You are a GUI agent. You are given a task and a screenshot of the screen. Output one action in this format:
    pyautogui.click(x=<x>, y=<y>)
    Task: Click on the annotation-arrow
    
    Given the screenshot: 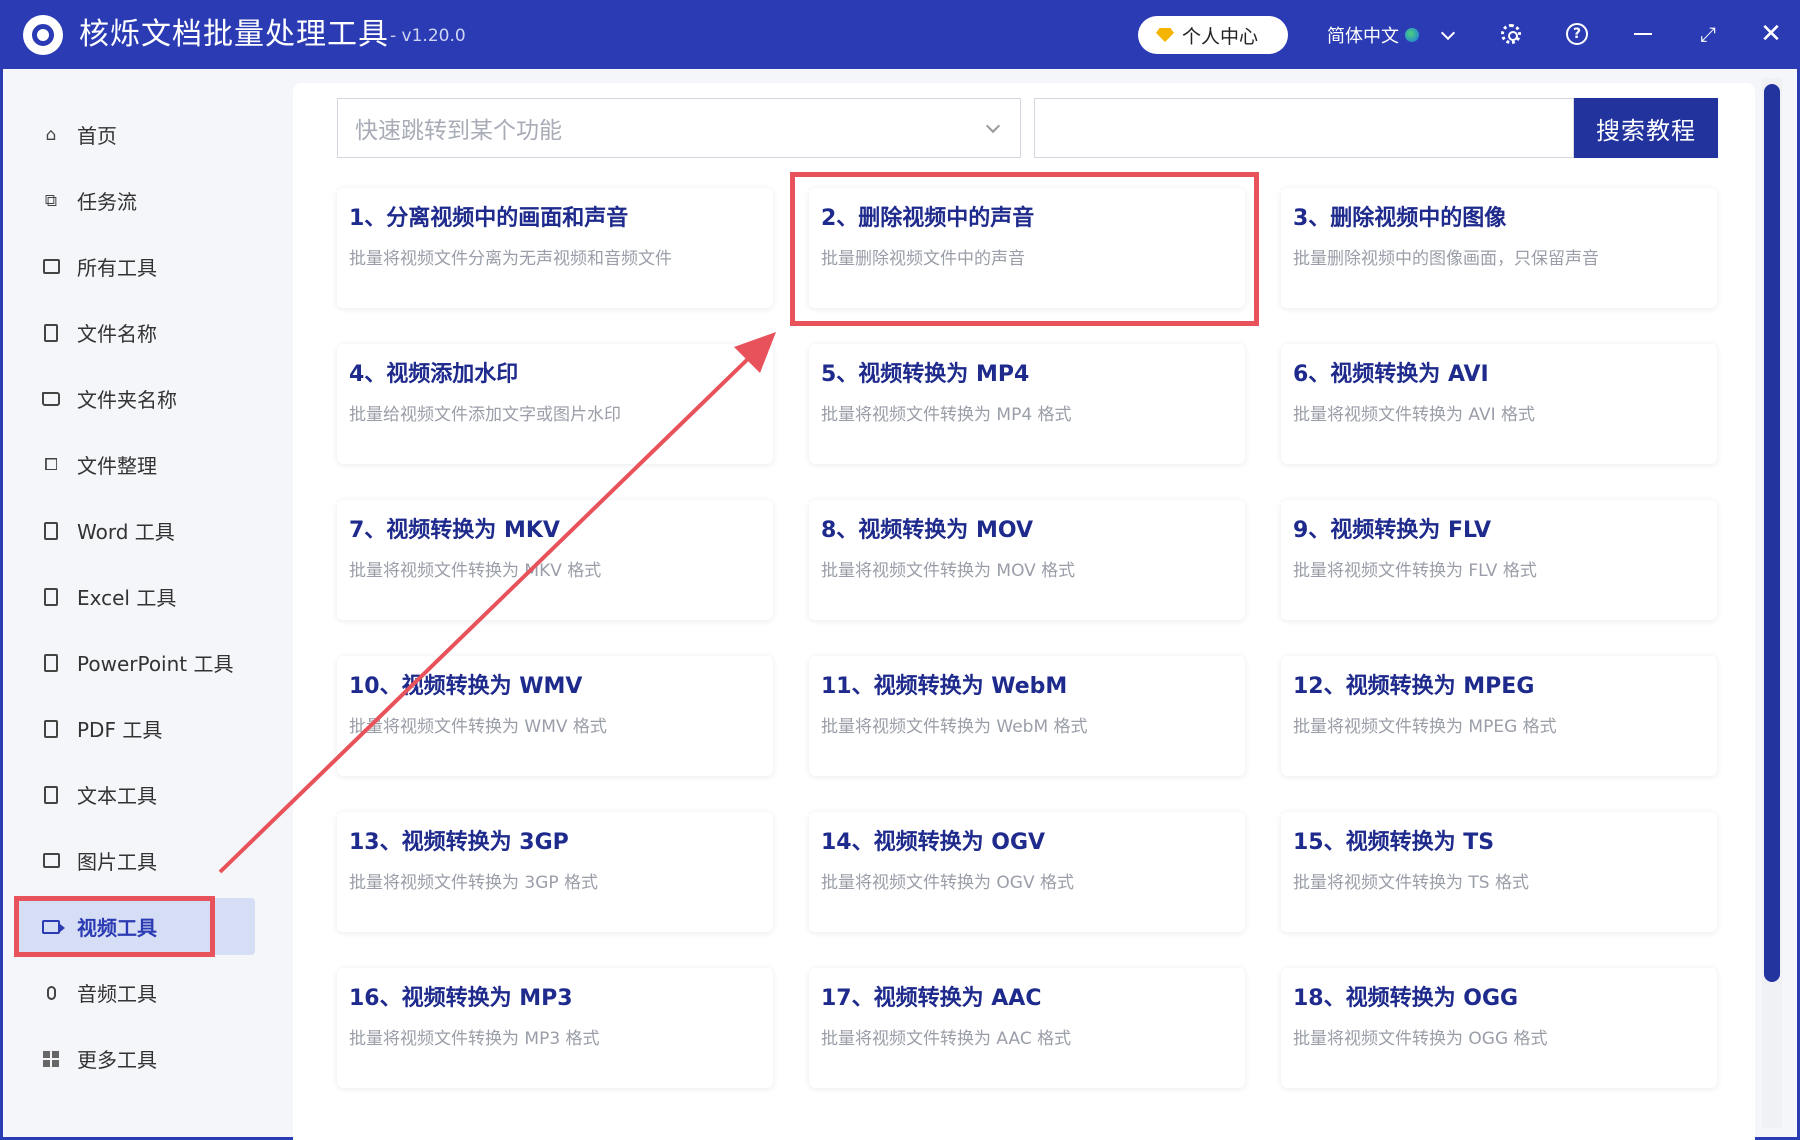 What is the action you would take?
    pyautogui.click(x=497, y=603)
    